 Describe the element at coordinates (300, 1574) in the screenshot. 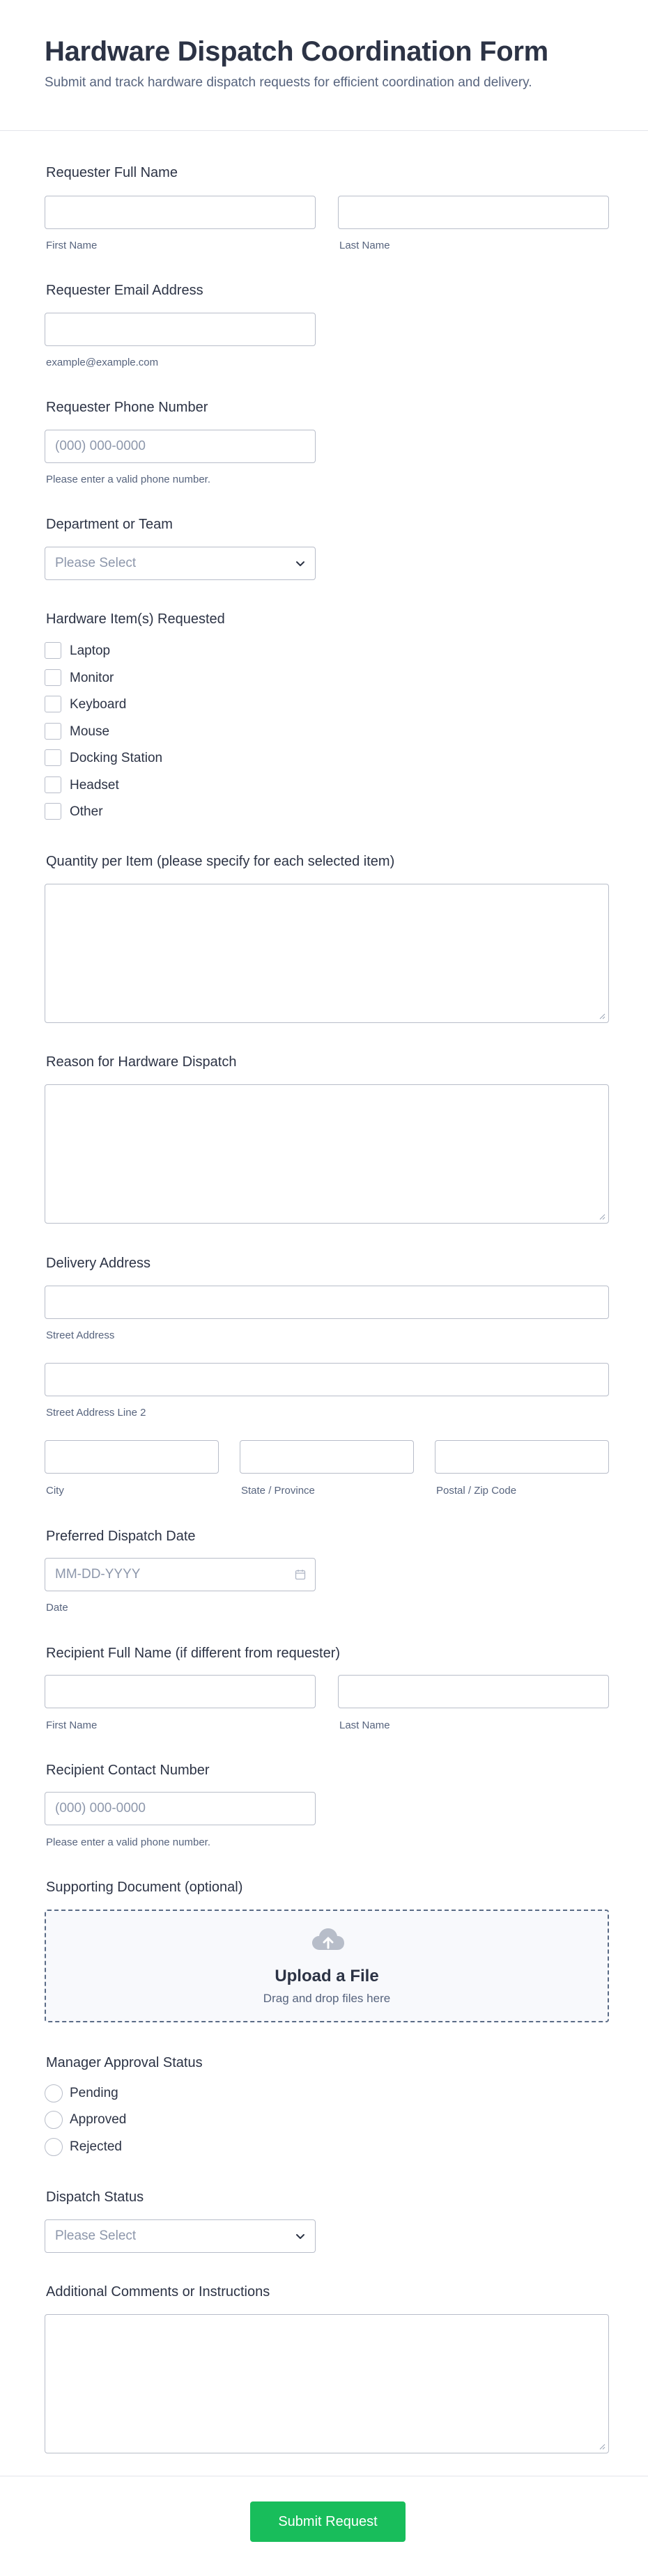

I see `calendar-icon` at that location.